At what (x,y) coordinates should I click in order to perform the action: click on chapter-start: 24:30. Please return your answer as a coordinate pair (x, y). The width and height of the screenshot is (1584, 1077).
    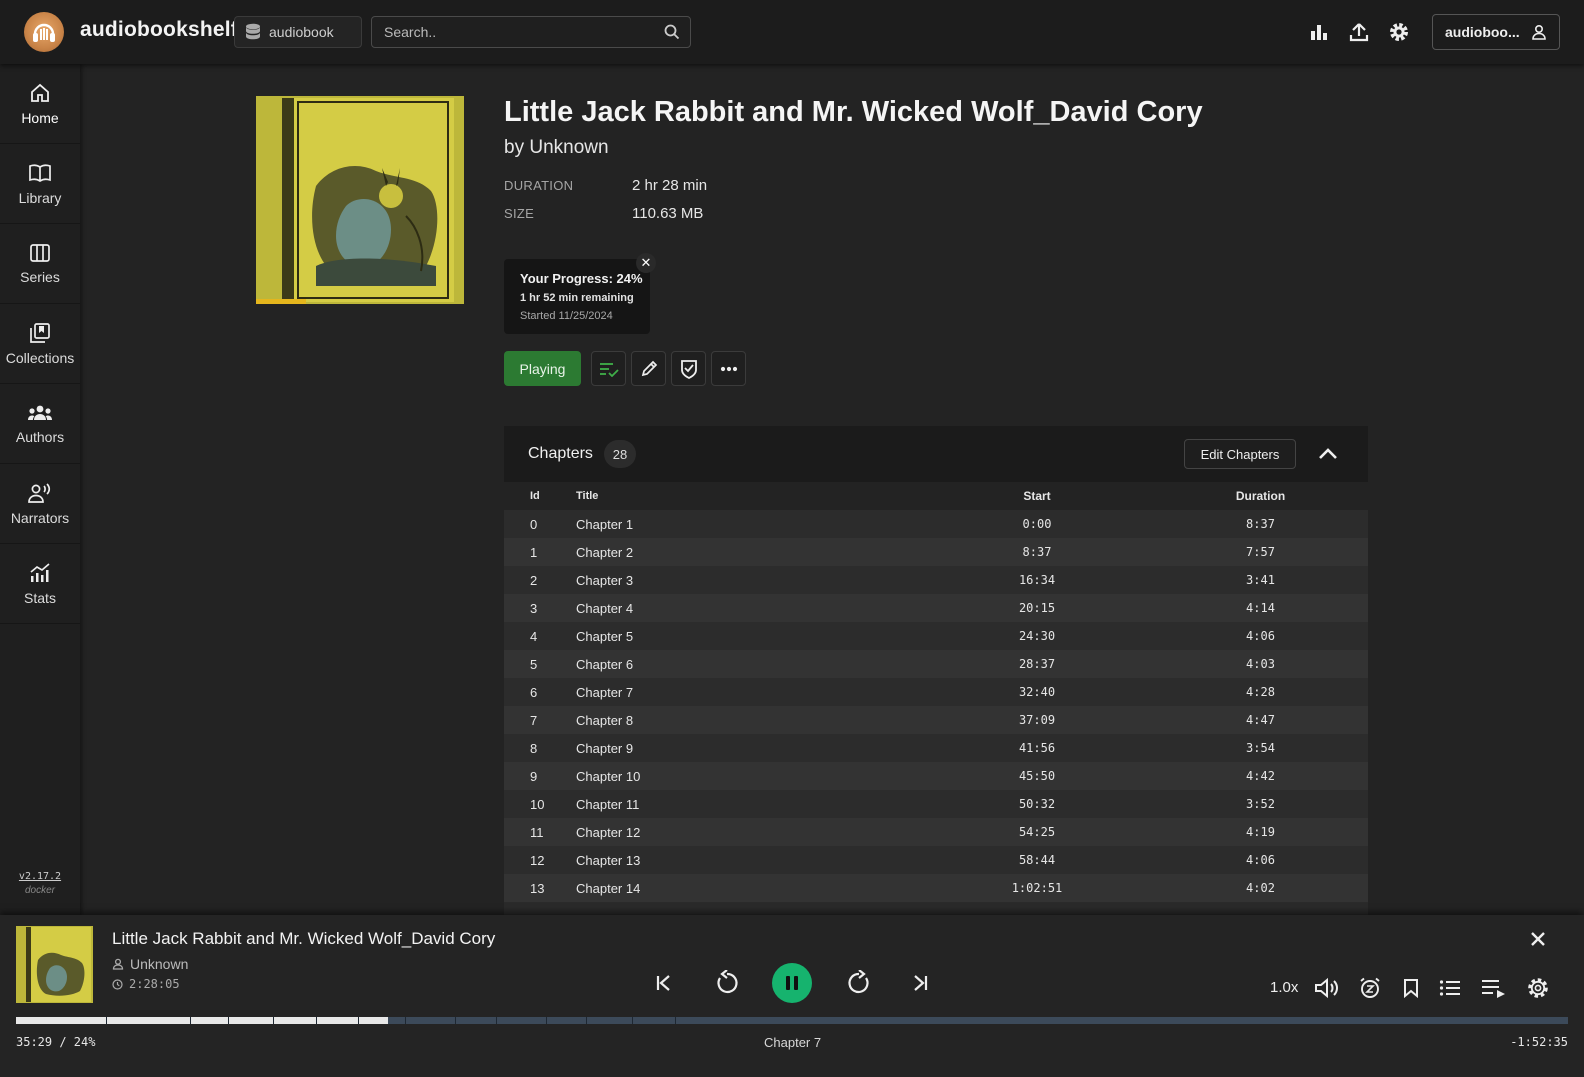
    Looking at the image, I should click on (1037, 636).